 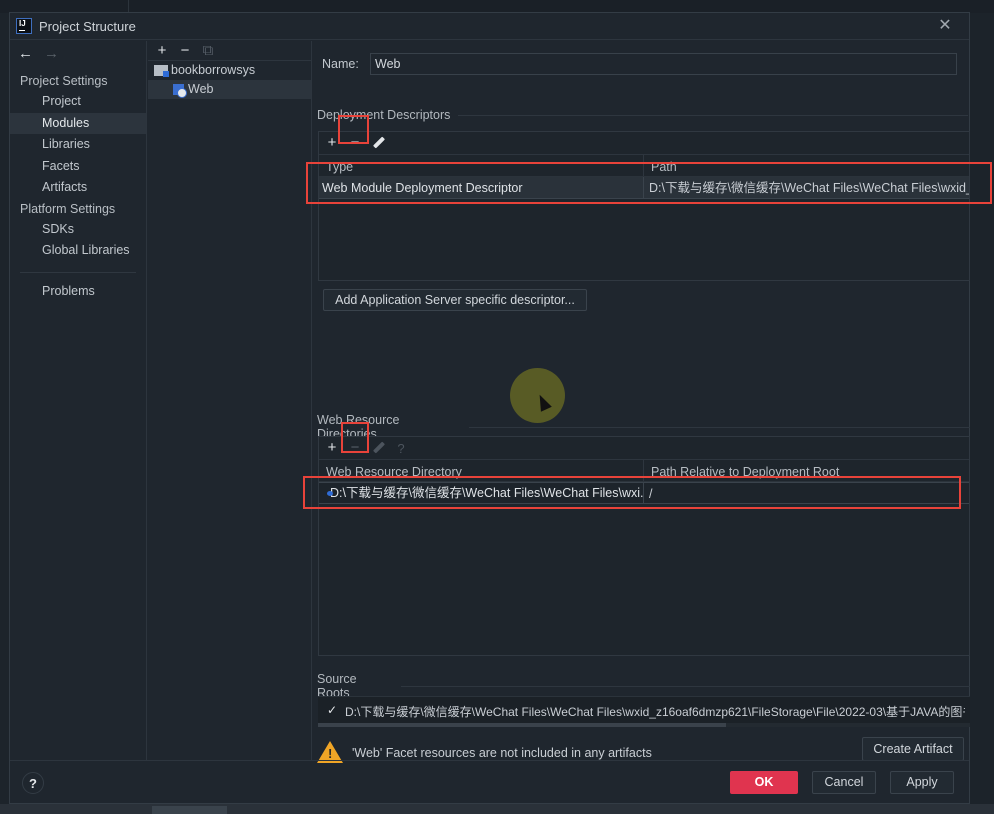 I want to click on module-tree: + − ⧉ bookborrowsys Web, so click(x=230, y=400).